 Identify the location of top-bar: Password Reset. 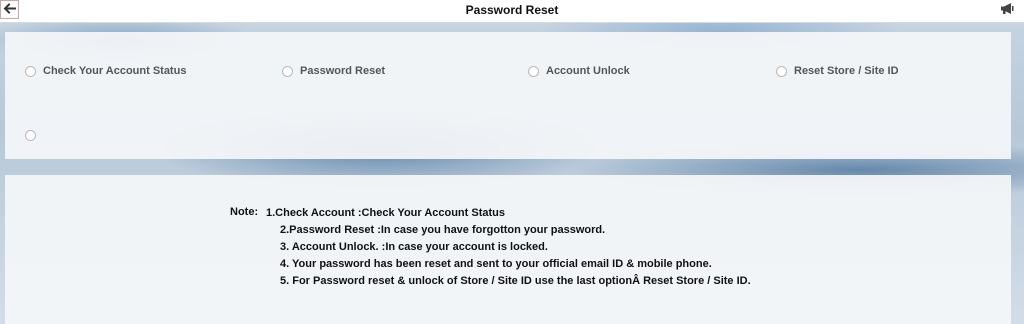
(512, 11).